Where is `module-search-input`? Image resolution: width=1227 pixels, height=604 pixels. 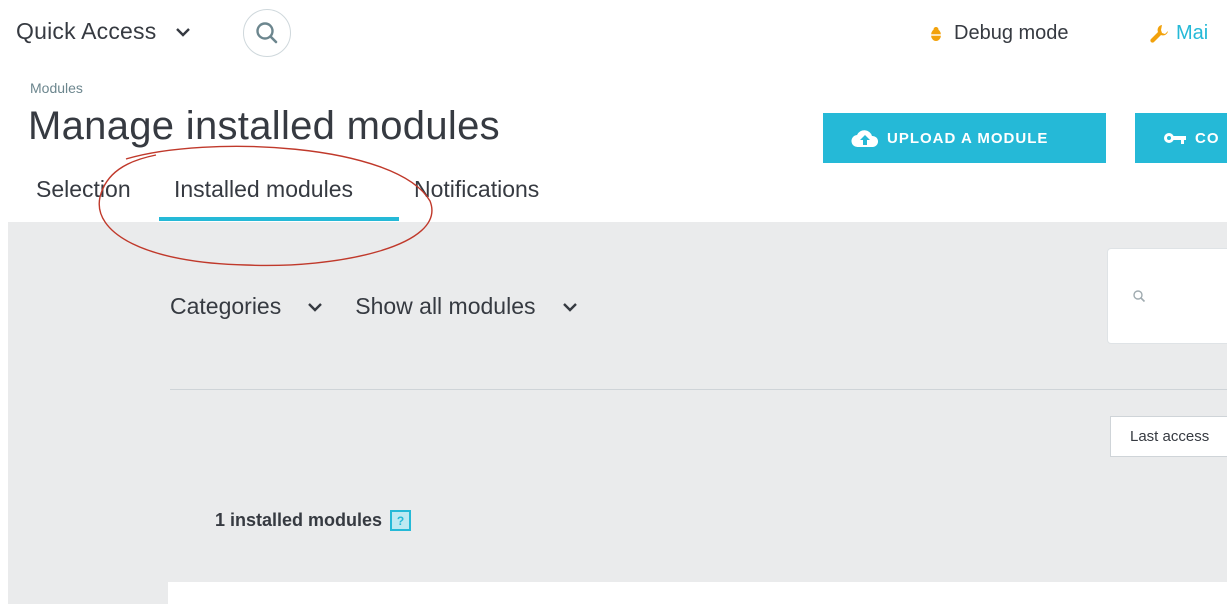 module-search-input is located at coordinates (1167, 296).